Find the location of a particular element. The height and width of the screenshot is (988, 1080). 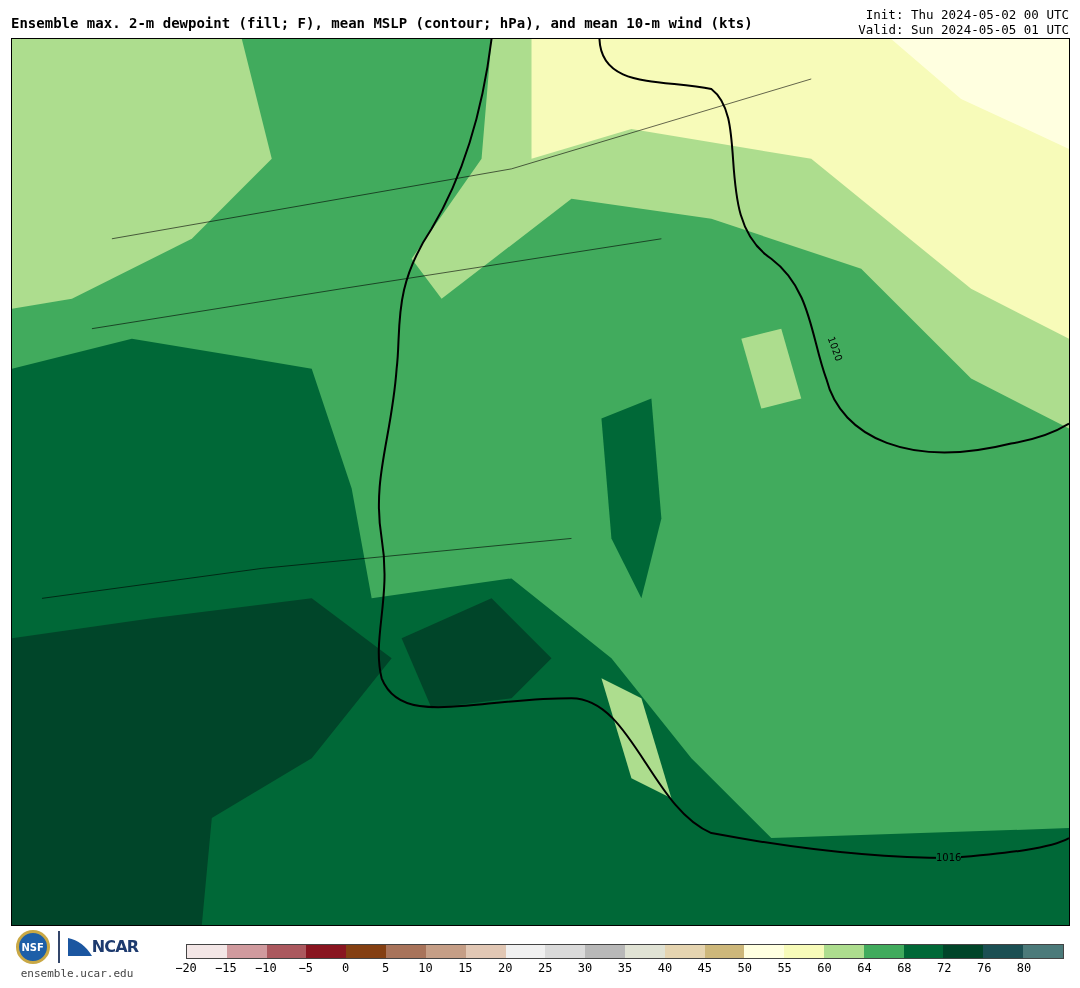

colorbar-tick-label: 72 is located at coordinates (944, 968).